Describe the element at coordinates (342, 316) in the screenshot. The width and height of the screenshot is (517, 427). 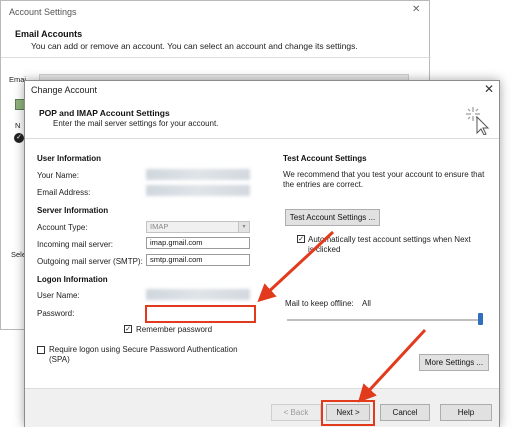
I see `annotation-arrows` at that location.